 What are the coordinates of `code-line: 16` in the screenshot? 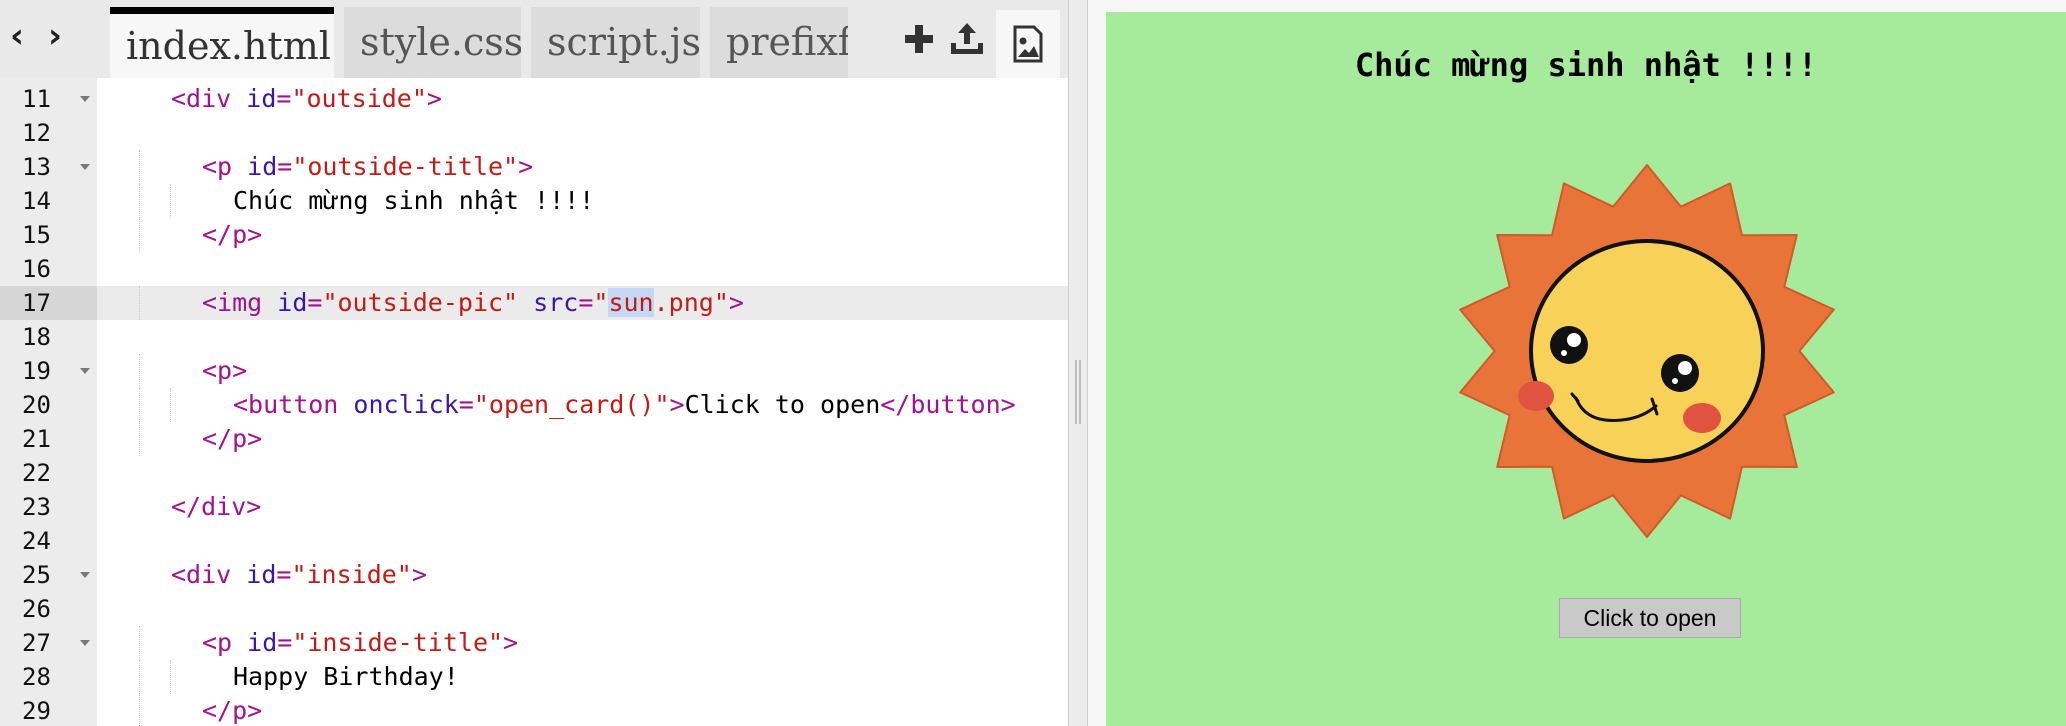 It's located at (534, 269).